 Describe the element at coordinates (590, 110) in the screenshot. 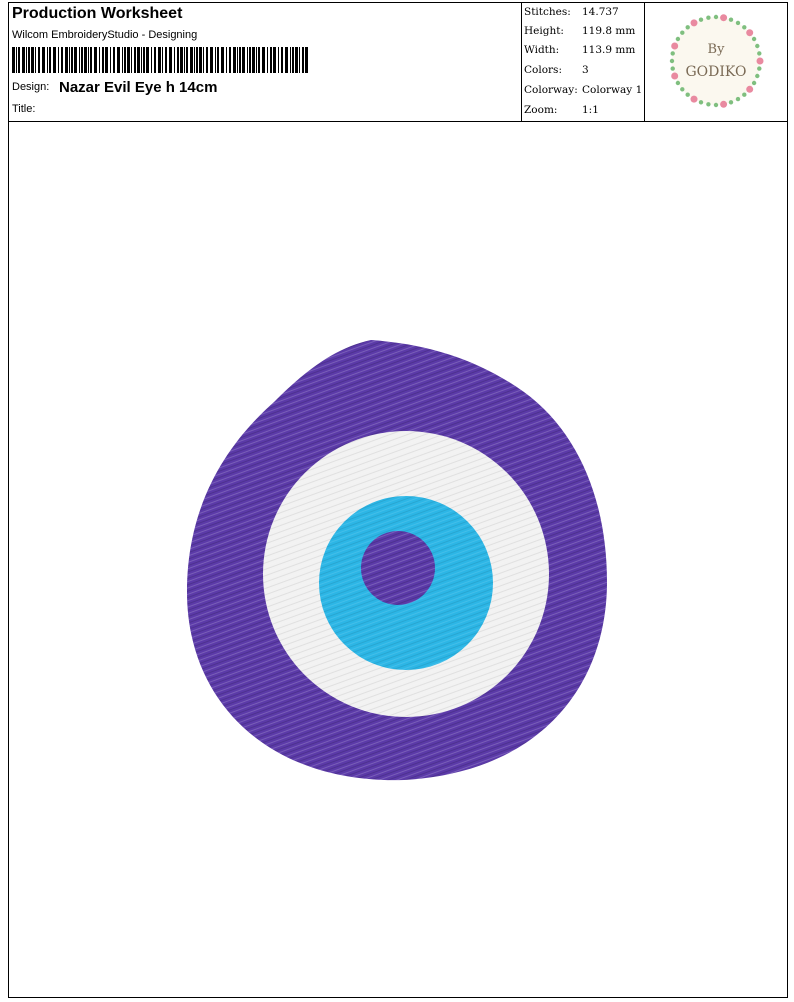

I see `stat-value: 1:1` at that location.